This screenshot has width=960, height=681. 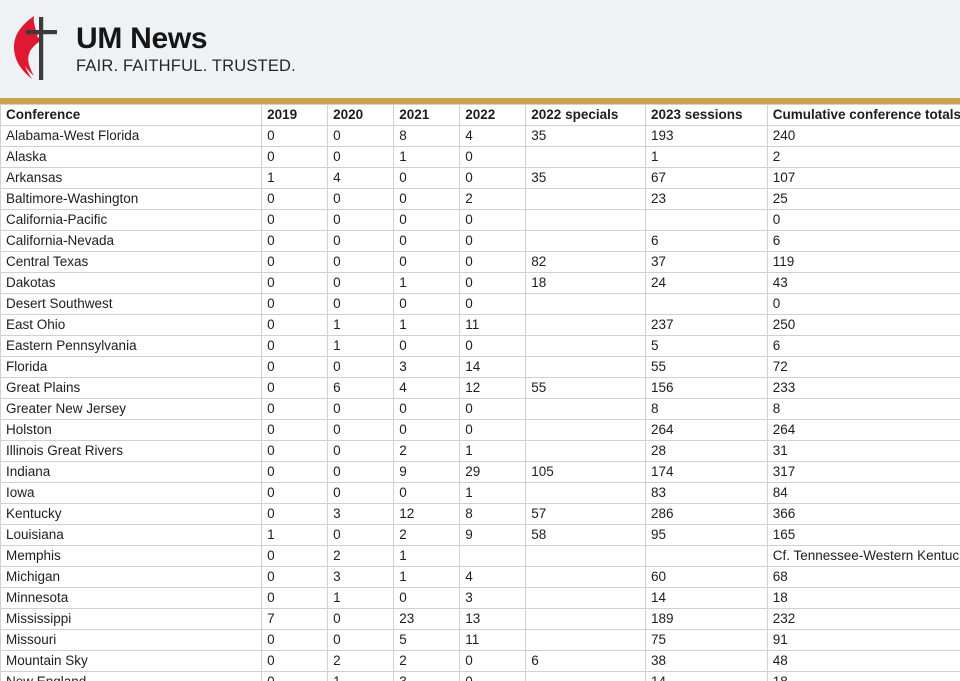 I want to click on data-cell: 189, so click(x=706, y=619).